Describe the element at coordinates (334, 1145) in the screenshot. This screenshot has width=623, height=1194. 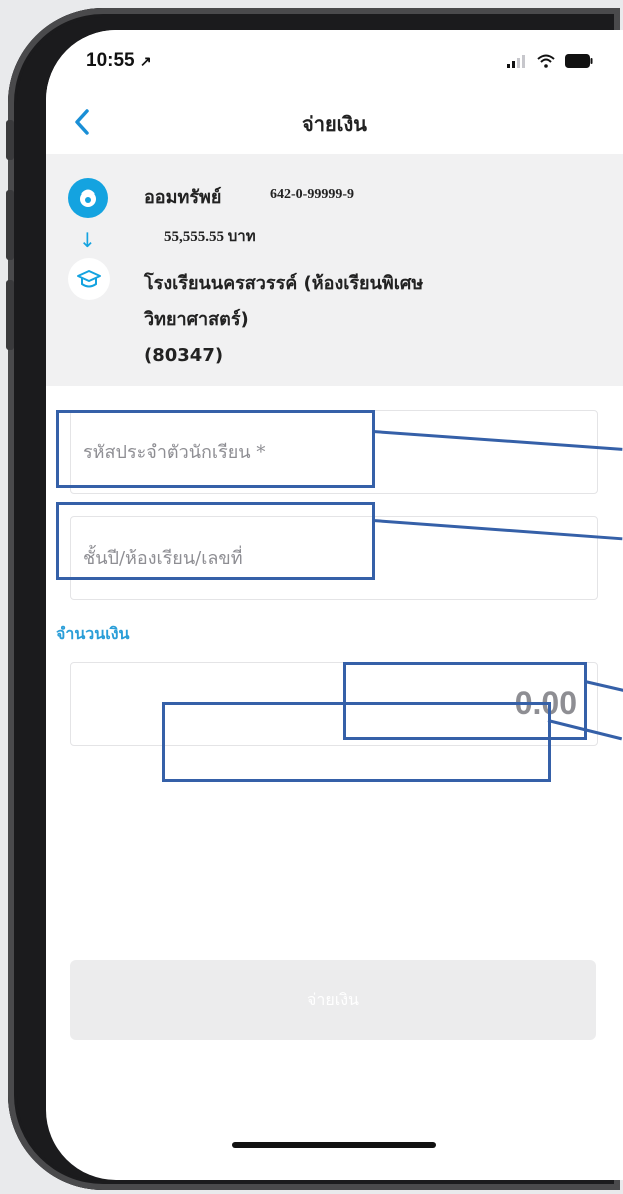
I see `home-indicator` at that location.